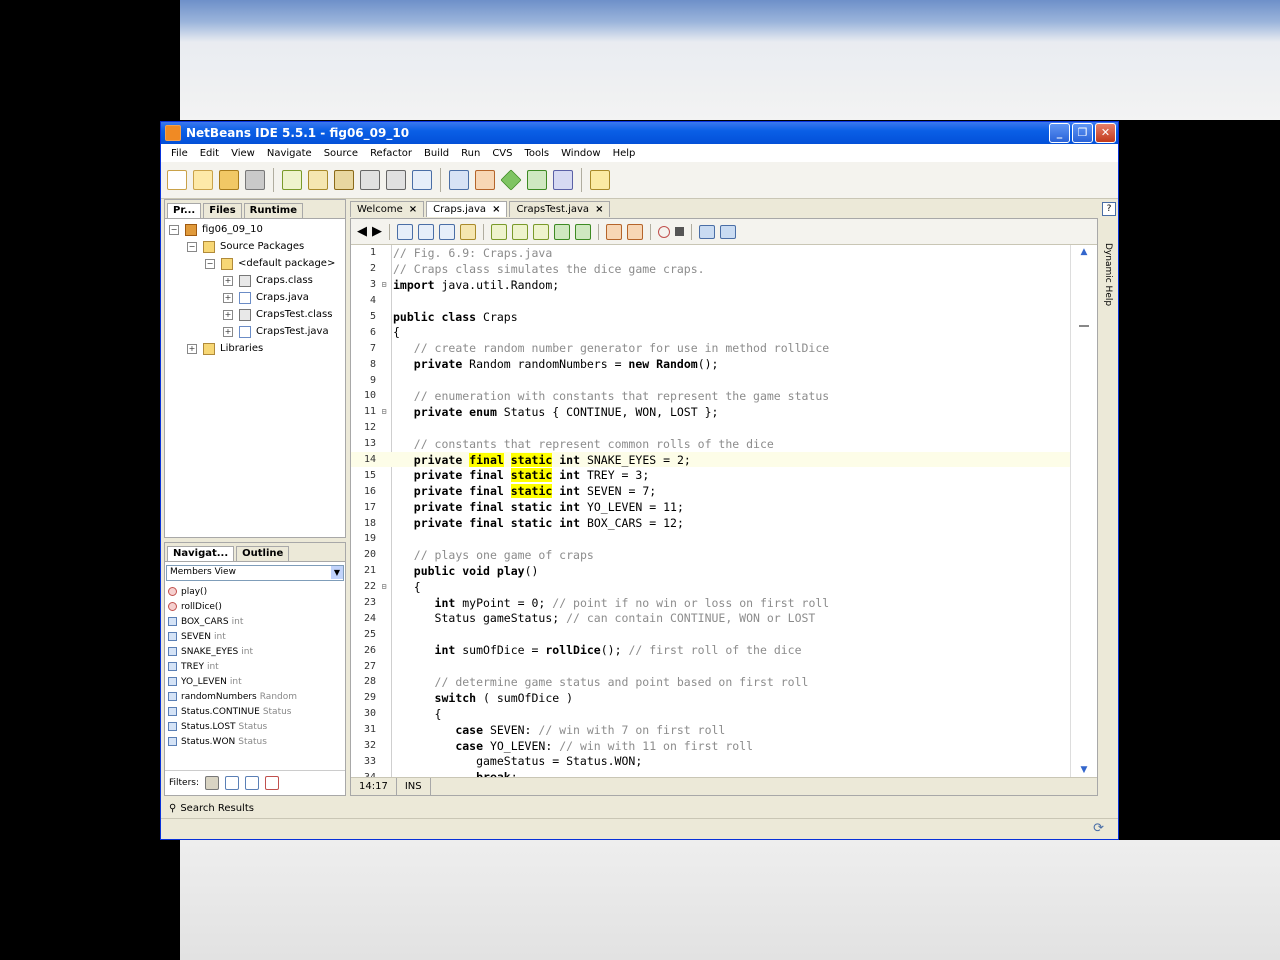 The width and height of the screenshot is (1280, 960). What do you see at coordinates (470, 153) in the screenshot?
I see `menu-run: Run` at bounding box center [470, 153].